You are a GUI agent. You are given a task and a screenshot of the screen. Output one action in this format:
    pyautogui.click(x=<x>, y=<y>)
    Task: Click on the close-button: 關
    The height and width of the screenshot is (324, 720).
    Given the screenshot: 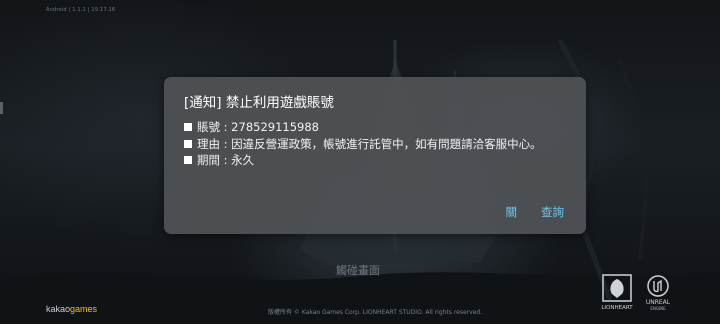 What is the action you would take?
    pyautogui.click(x=512, y=212)
    